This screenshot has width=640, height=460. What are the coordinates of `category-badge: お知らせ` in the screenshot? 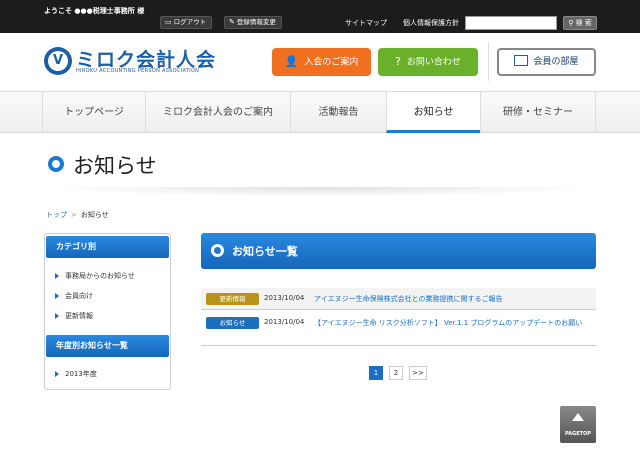 It's located at (232, 323).